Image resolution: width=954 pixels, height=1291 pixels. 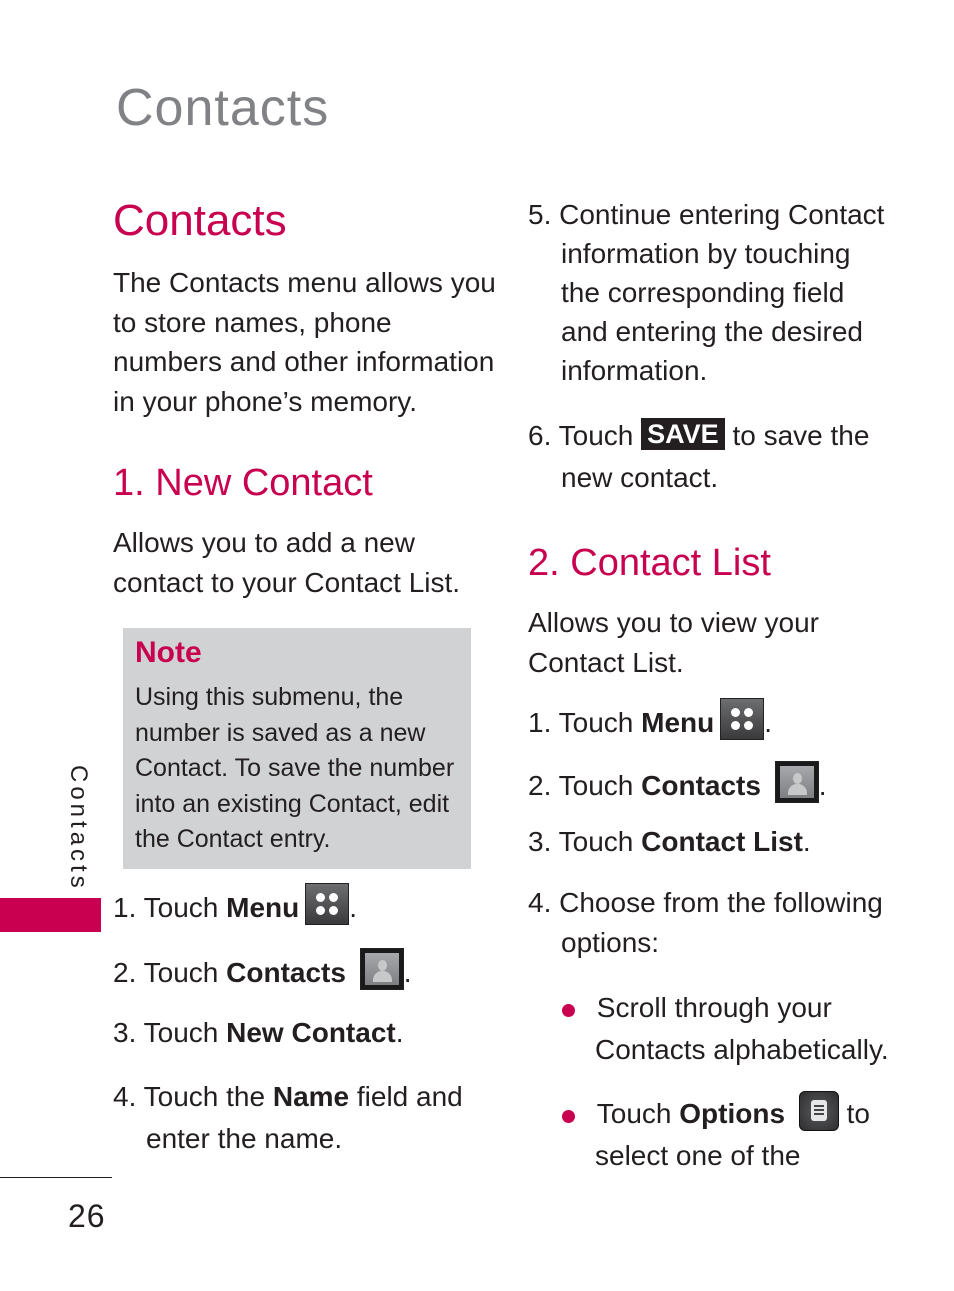 I want to click on intro-line: numbers and other information, so click(x=304, y=361).